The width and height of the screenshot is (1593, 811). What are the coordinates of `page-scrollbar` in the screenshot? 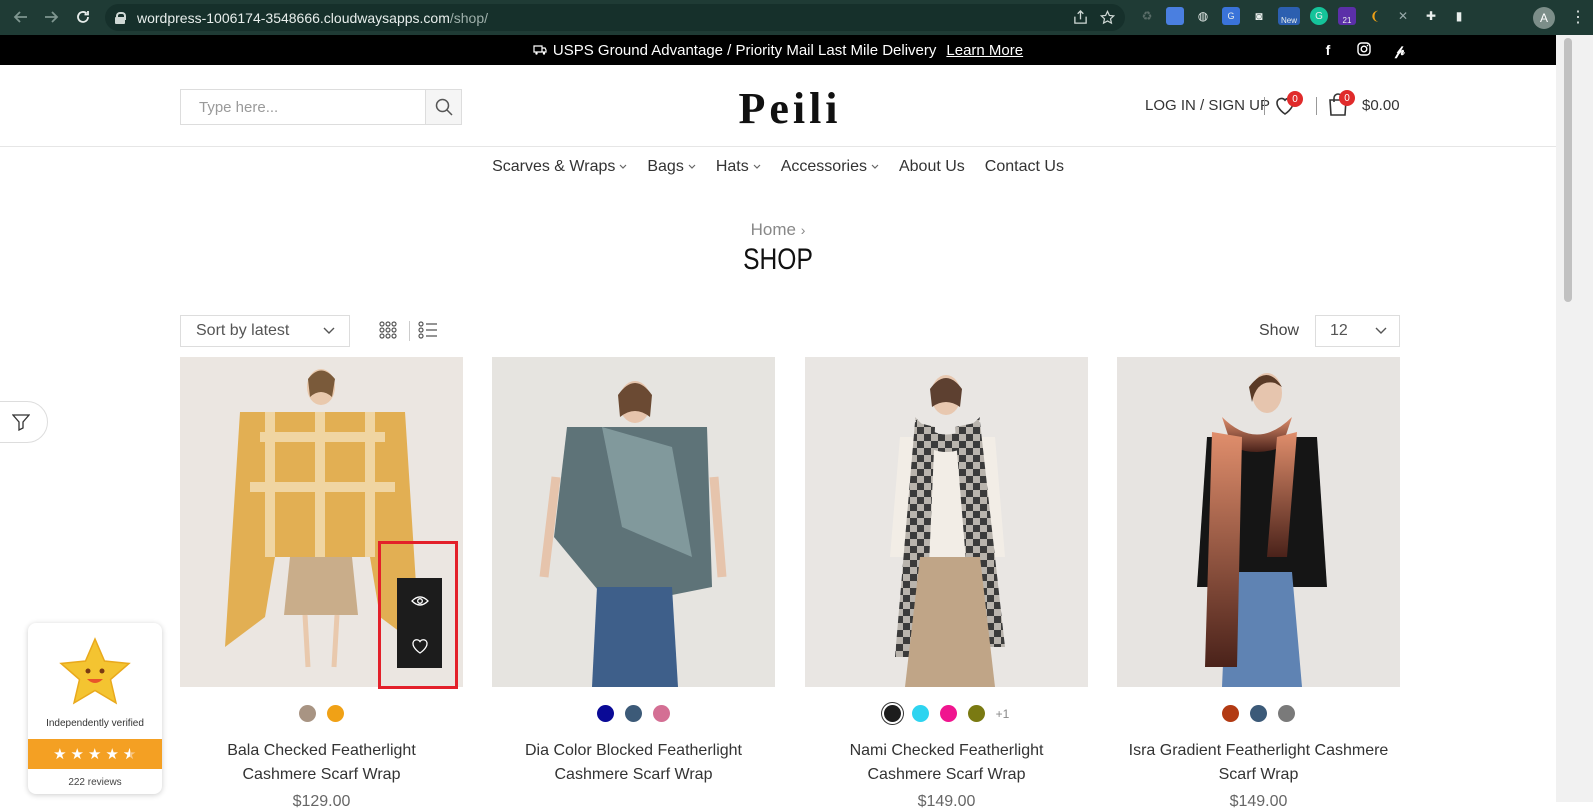 It's located at (1574, 418).